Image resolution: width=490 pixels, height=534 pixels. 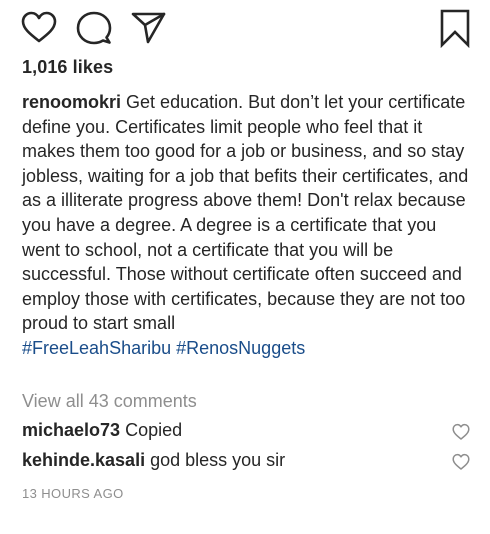 I want to click on bookmark-icon, so click(x=455, y=28).